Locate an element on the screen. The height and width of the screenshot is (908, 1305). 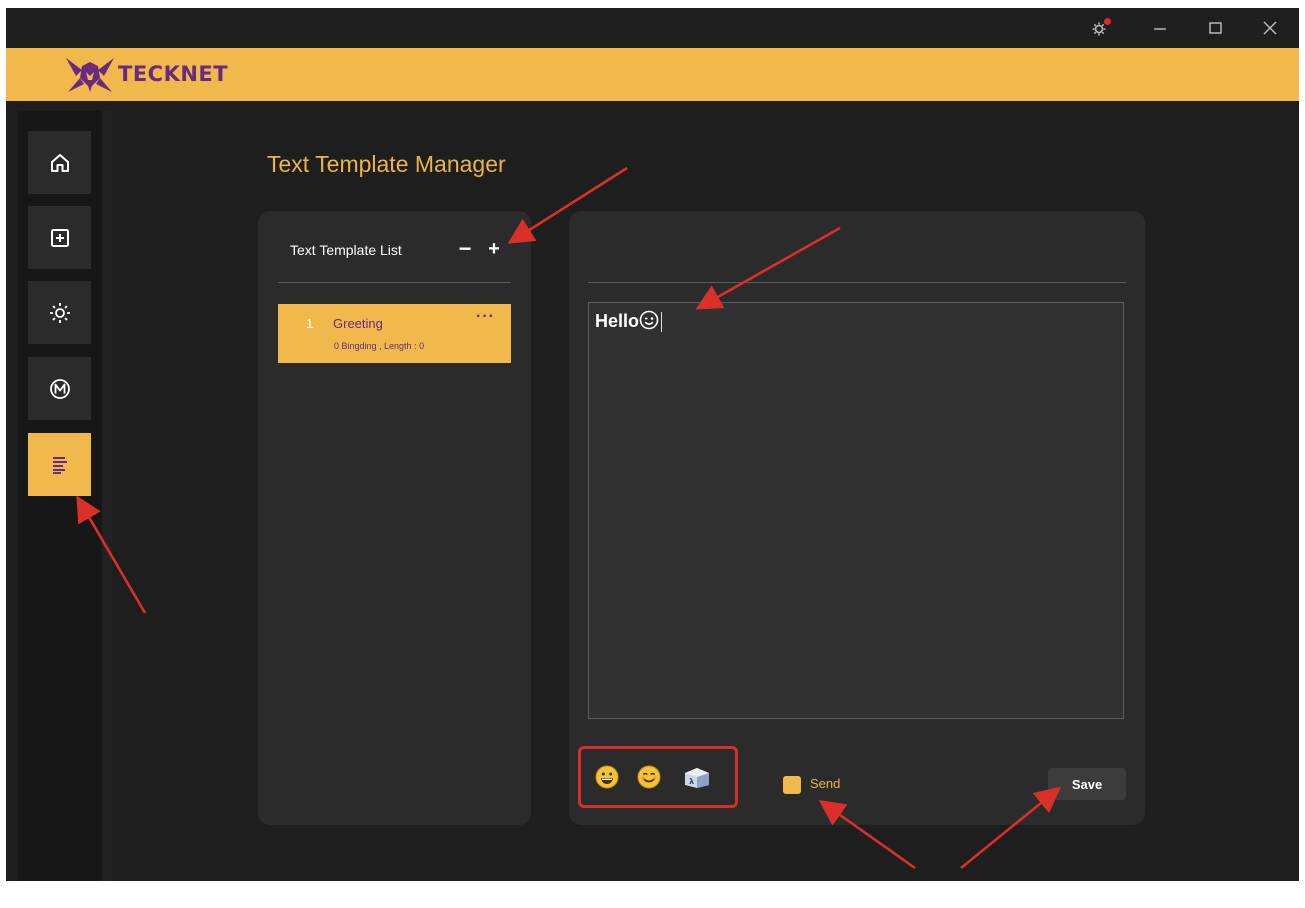
variable-box-icon: λ is located at coordinates (697, 777).